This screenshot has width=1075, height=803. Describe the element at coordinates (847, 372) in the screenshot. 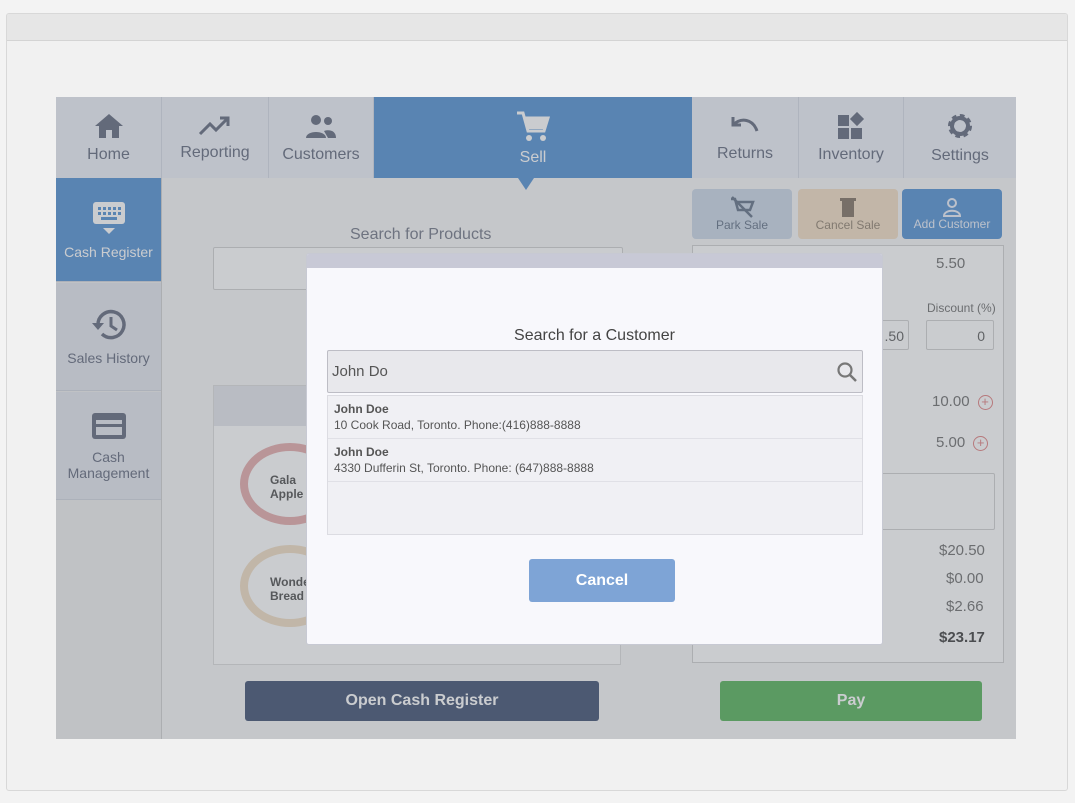

I see `search-icon` at that location.